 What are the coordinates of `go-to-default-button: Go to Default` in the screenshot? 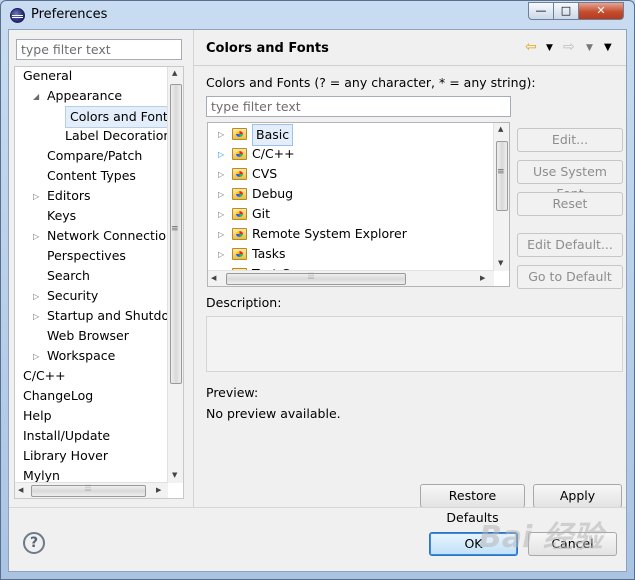 It's located at (570, 277).